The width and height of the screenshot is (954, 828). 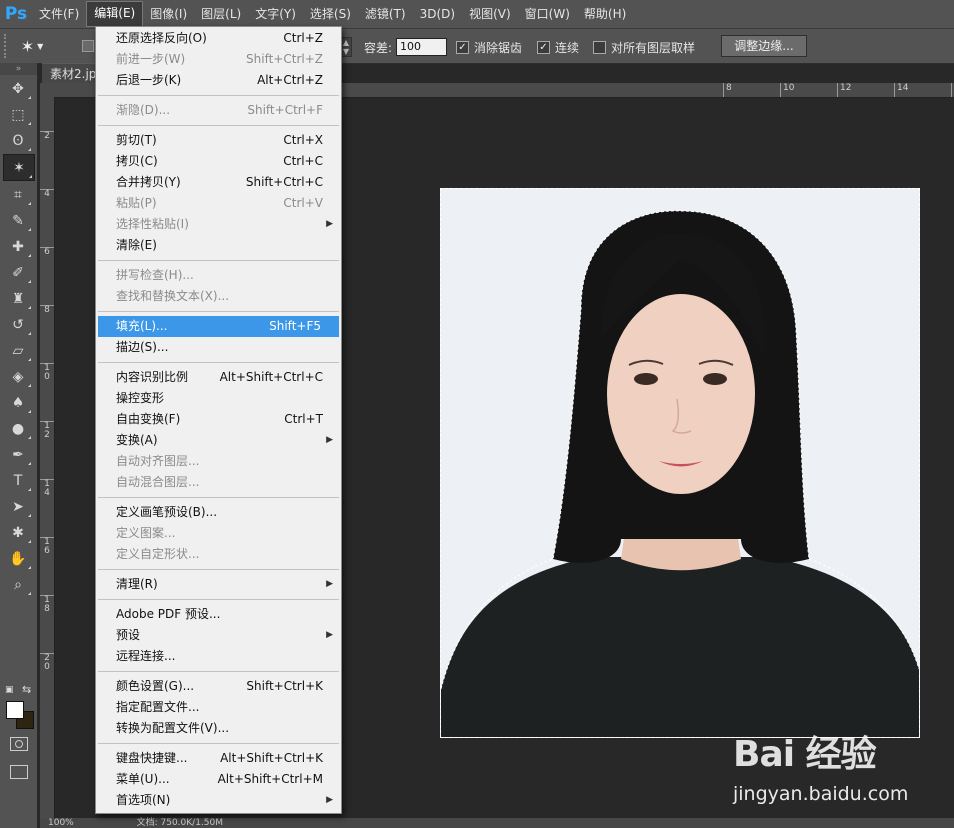 What do you see at coordinates (32, 46) in the screenshot?
I see `tool-preset-picker: ✶ ▼` at bounding box center [32, 46].